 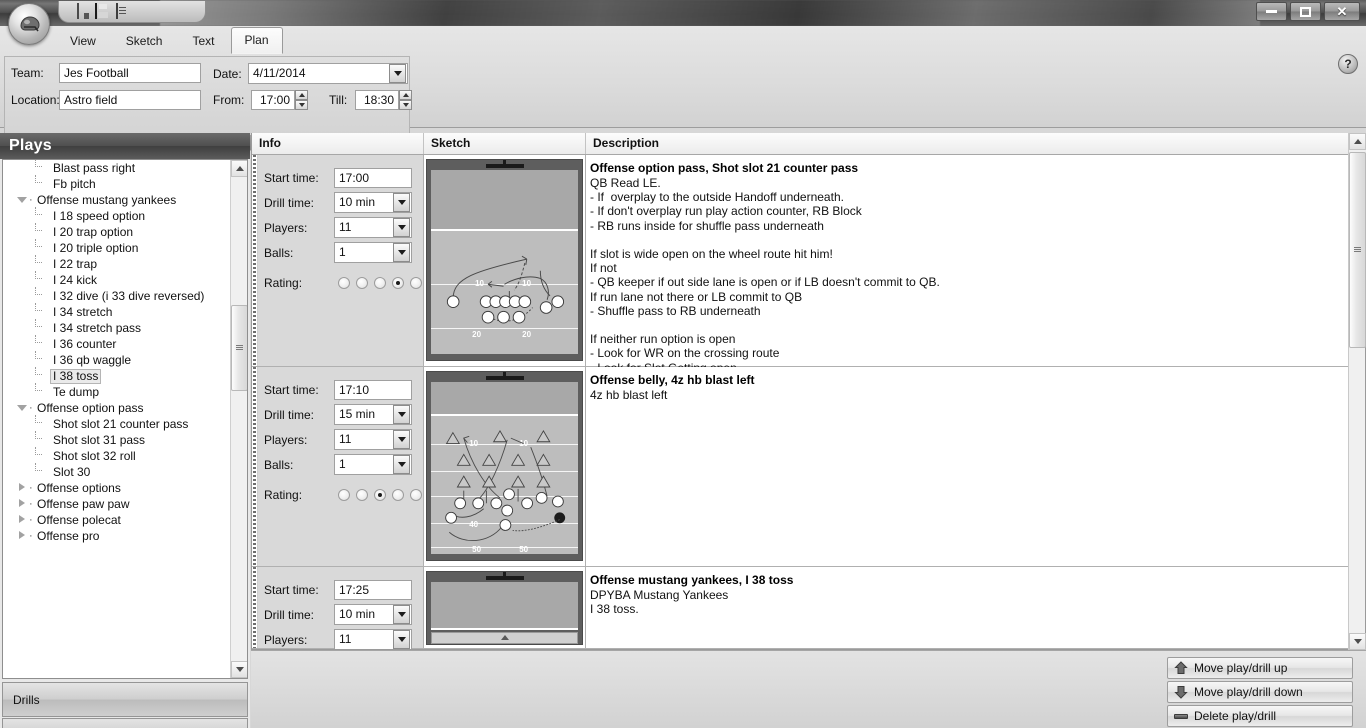 What do you see at coordinates (1357, 391) in the screenshot?
I see `grid-scrollbar` at bounding box center [1357, 391].